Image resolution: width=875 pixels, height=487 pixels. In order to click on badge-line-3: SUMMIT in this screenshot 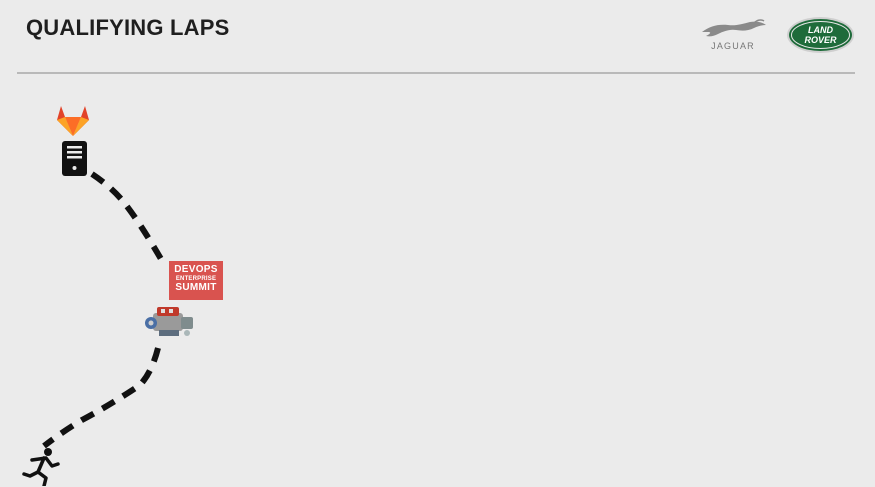, I will do `click(196, 287)`.